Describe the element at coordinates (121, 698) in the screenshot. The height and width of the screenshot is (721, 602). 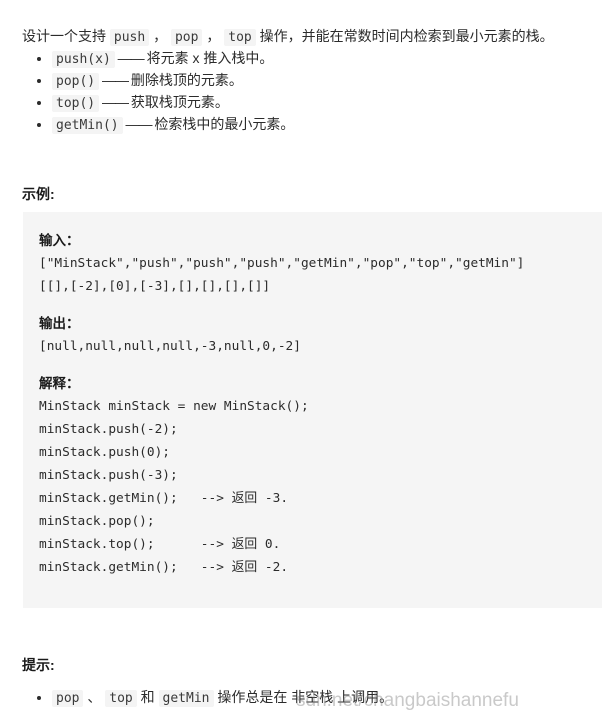
I see `inline-code-top-hint: top` at that location.